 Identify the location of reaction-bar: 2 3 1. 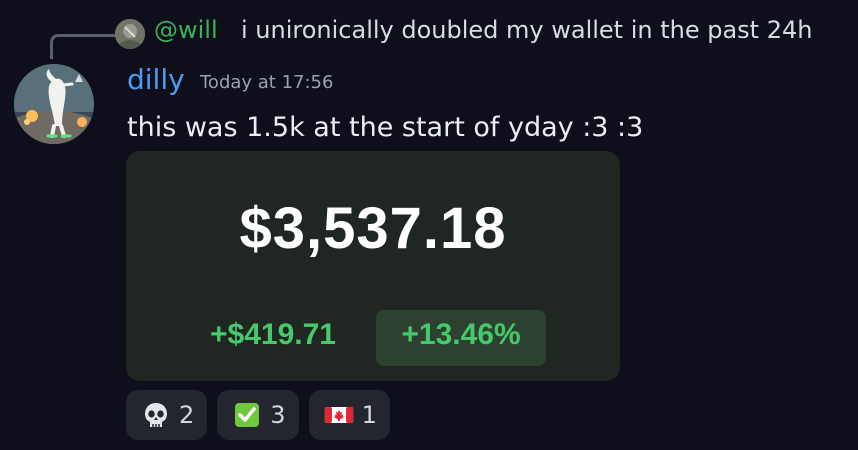
(258, 415).